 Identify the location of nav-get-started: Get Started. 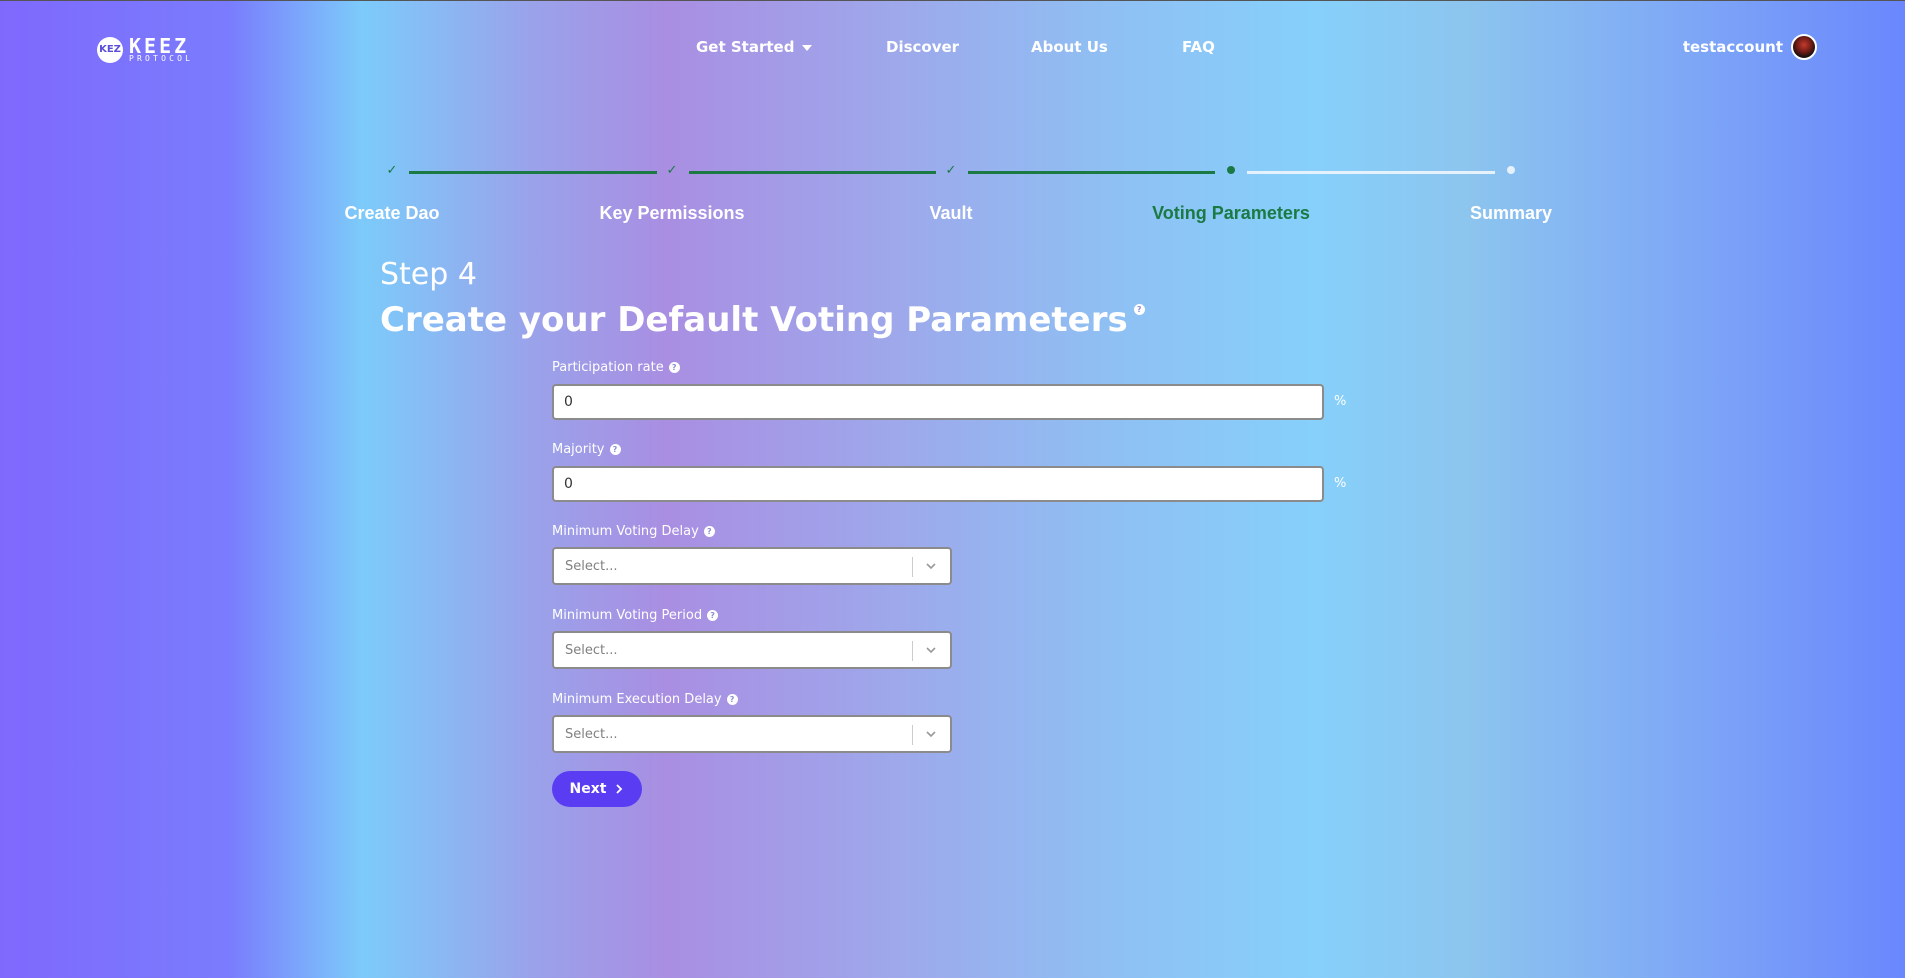
(754, 47).